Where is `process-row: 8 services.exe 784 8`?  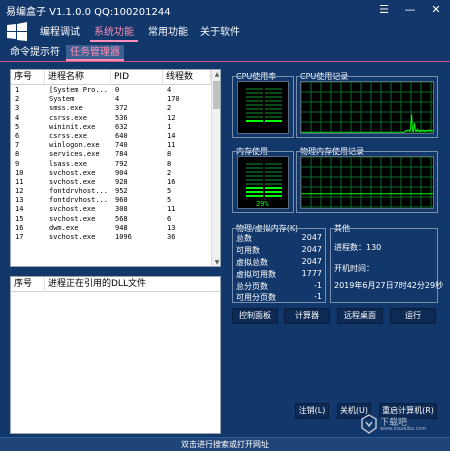 process-row: 8 services.exe 784 8 is located at coordinates (111, 154).